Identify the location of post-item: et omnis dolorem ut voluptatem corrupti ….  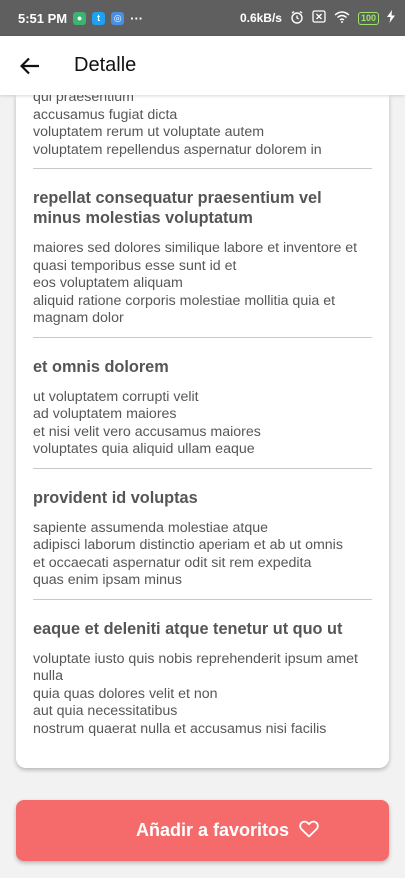
(202, 398).